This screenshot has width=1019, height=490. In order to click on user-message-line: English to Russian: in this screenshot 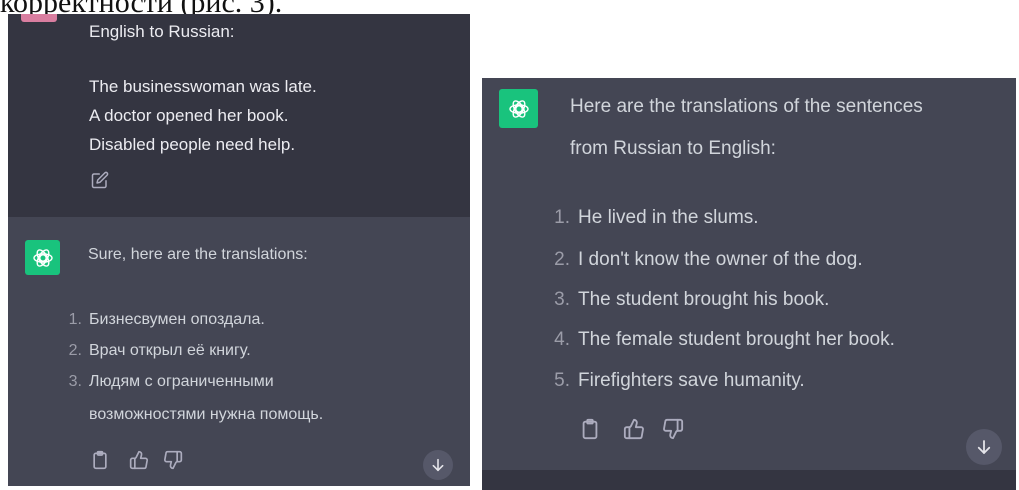, I will do `click(162, 31)`.